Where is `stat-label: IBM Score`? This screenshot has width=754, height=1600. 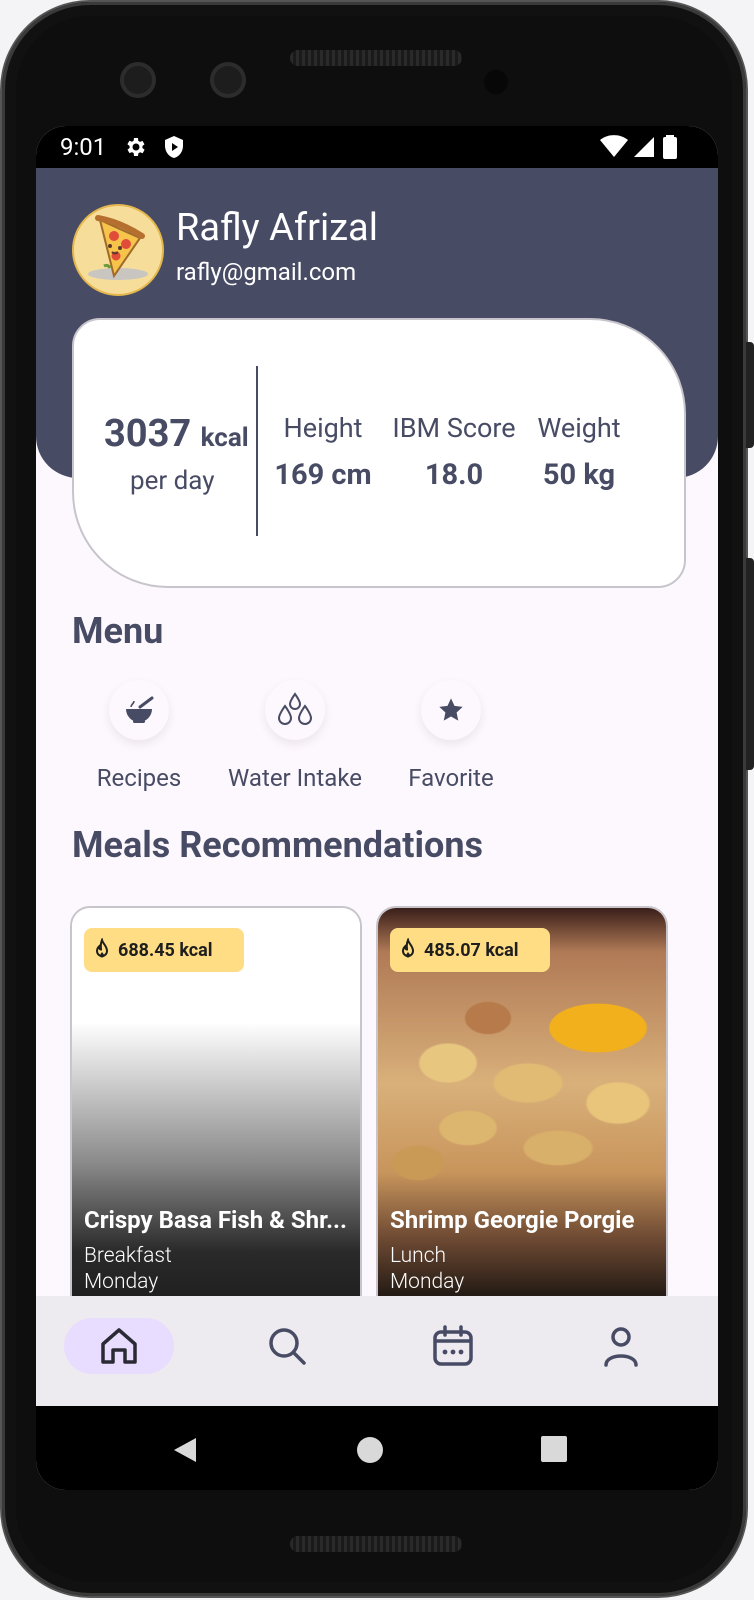
stat-label: IBM Score is located at coordinates (454, 428).